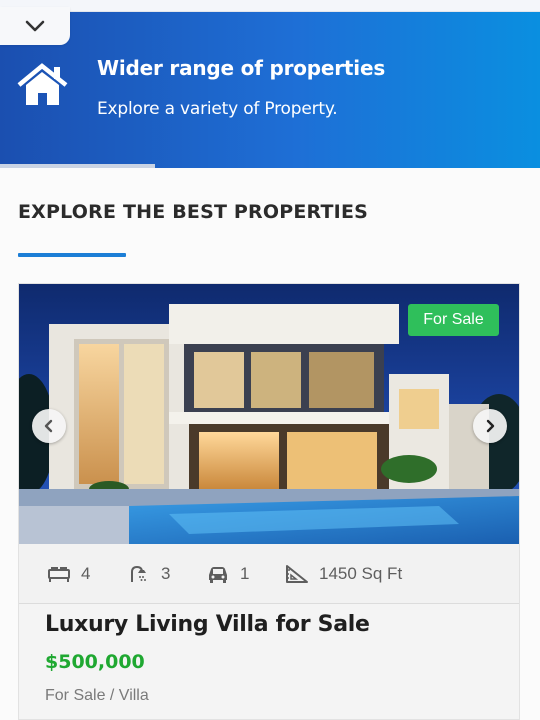 The height and width of the screenshot is (720, 540). I want to click on feature-garage: 1, so click(227, 574).